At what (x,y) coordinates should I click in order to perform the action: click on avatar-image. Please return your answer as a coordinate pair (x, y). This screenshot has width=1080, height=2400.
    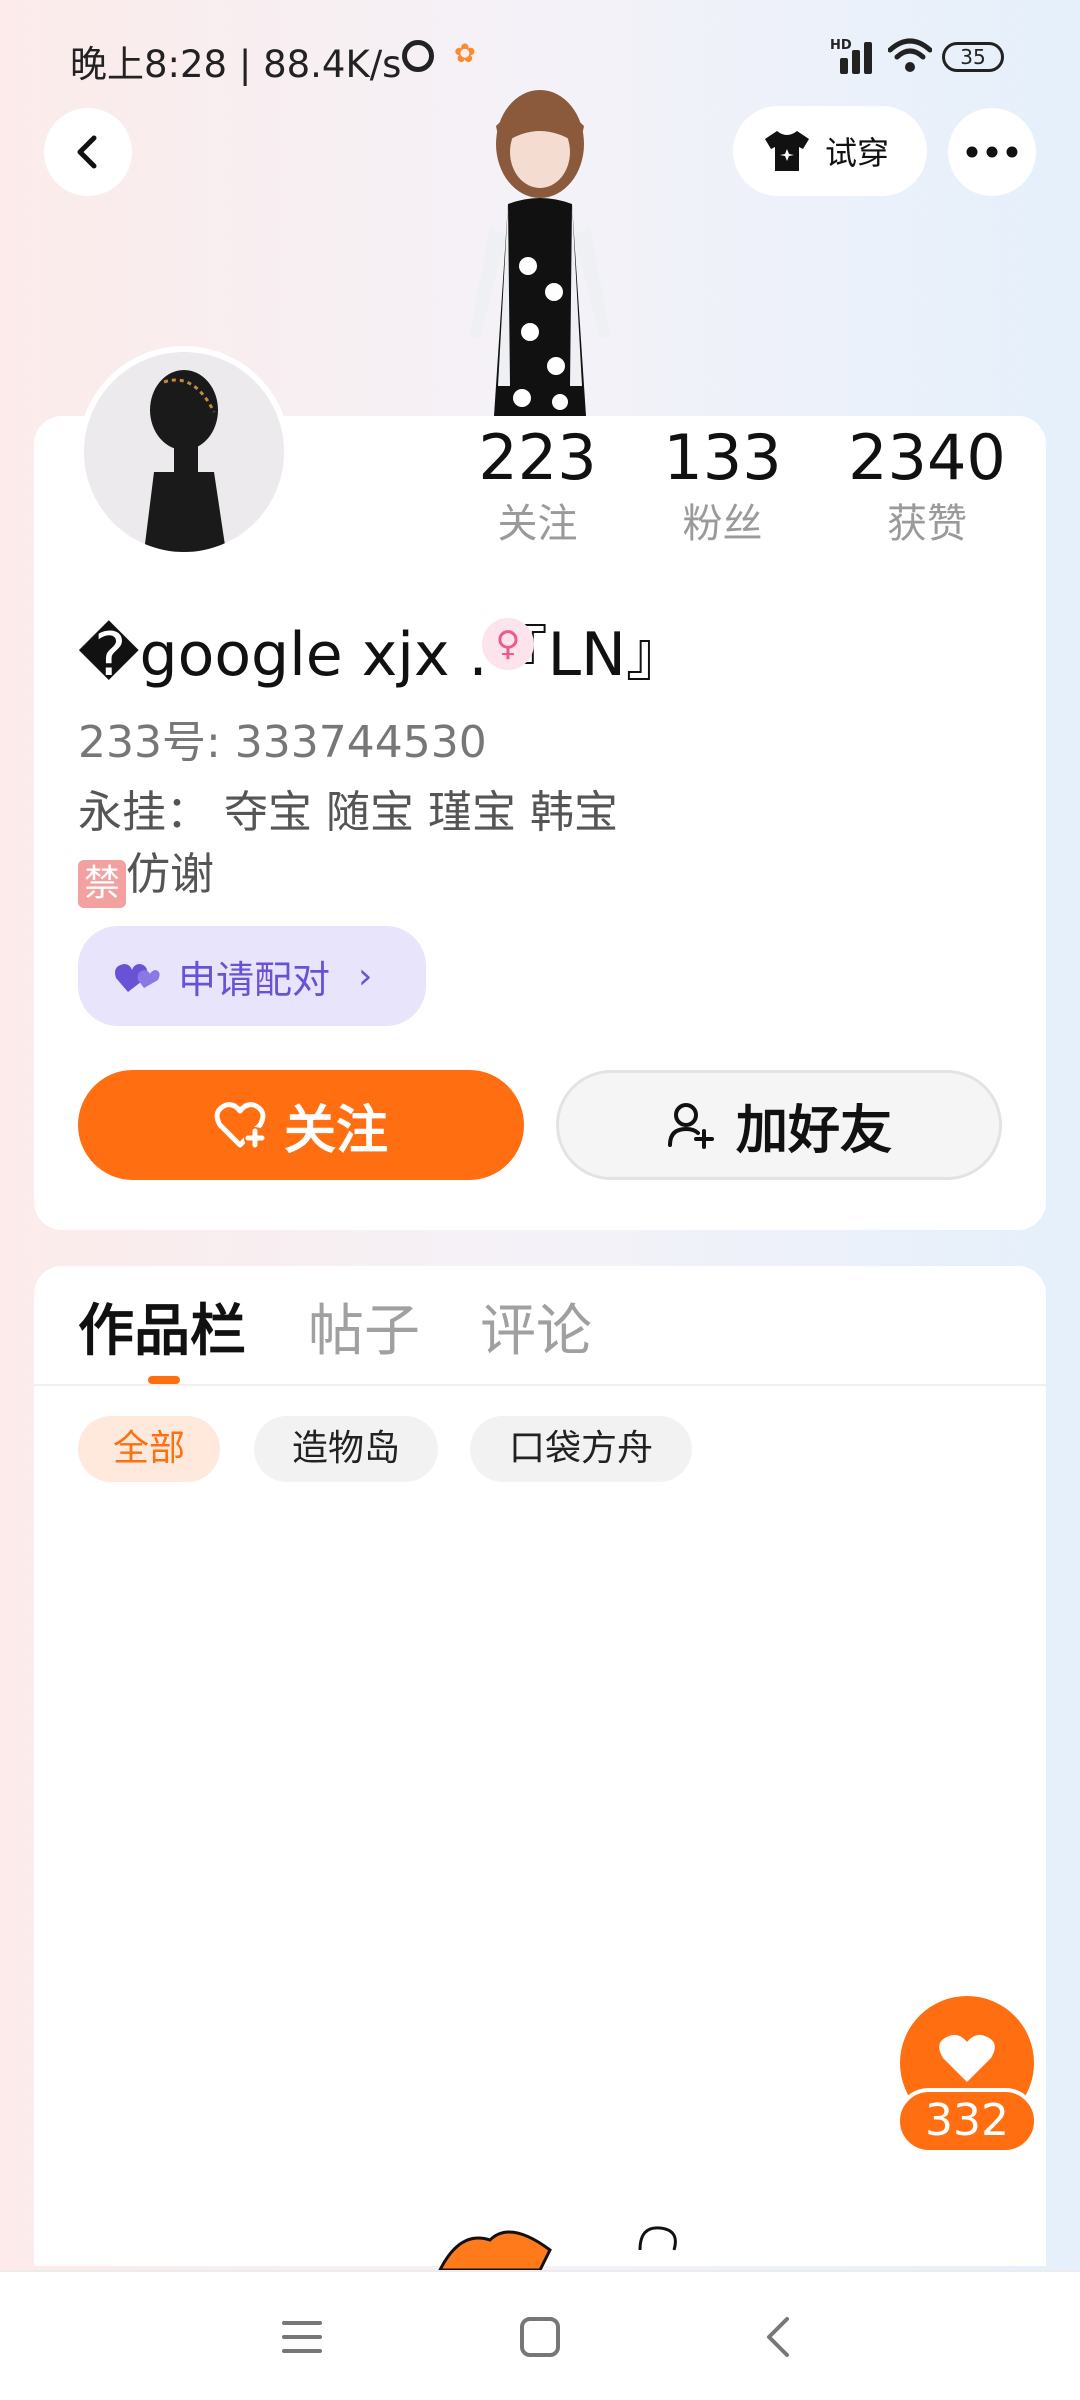
    Looking at the image, I should click on (184, 452).